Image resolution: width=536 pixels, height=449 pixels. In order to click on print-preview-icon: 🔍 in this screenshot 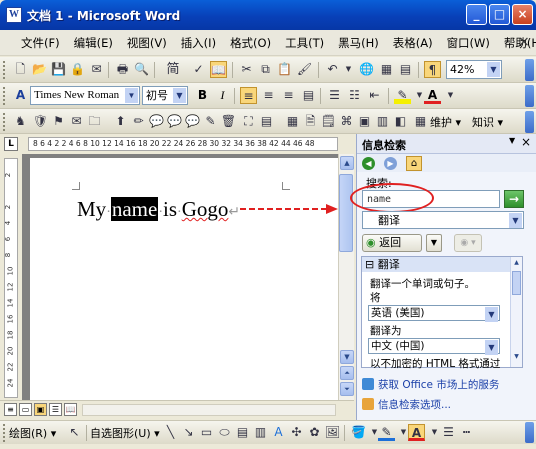, I will do `click(141, 69)`.